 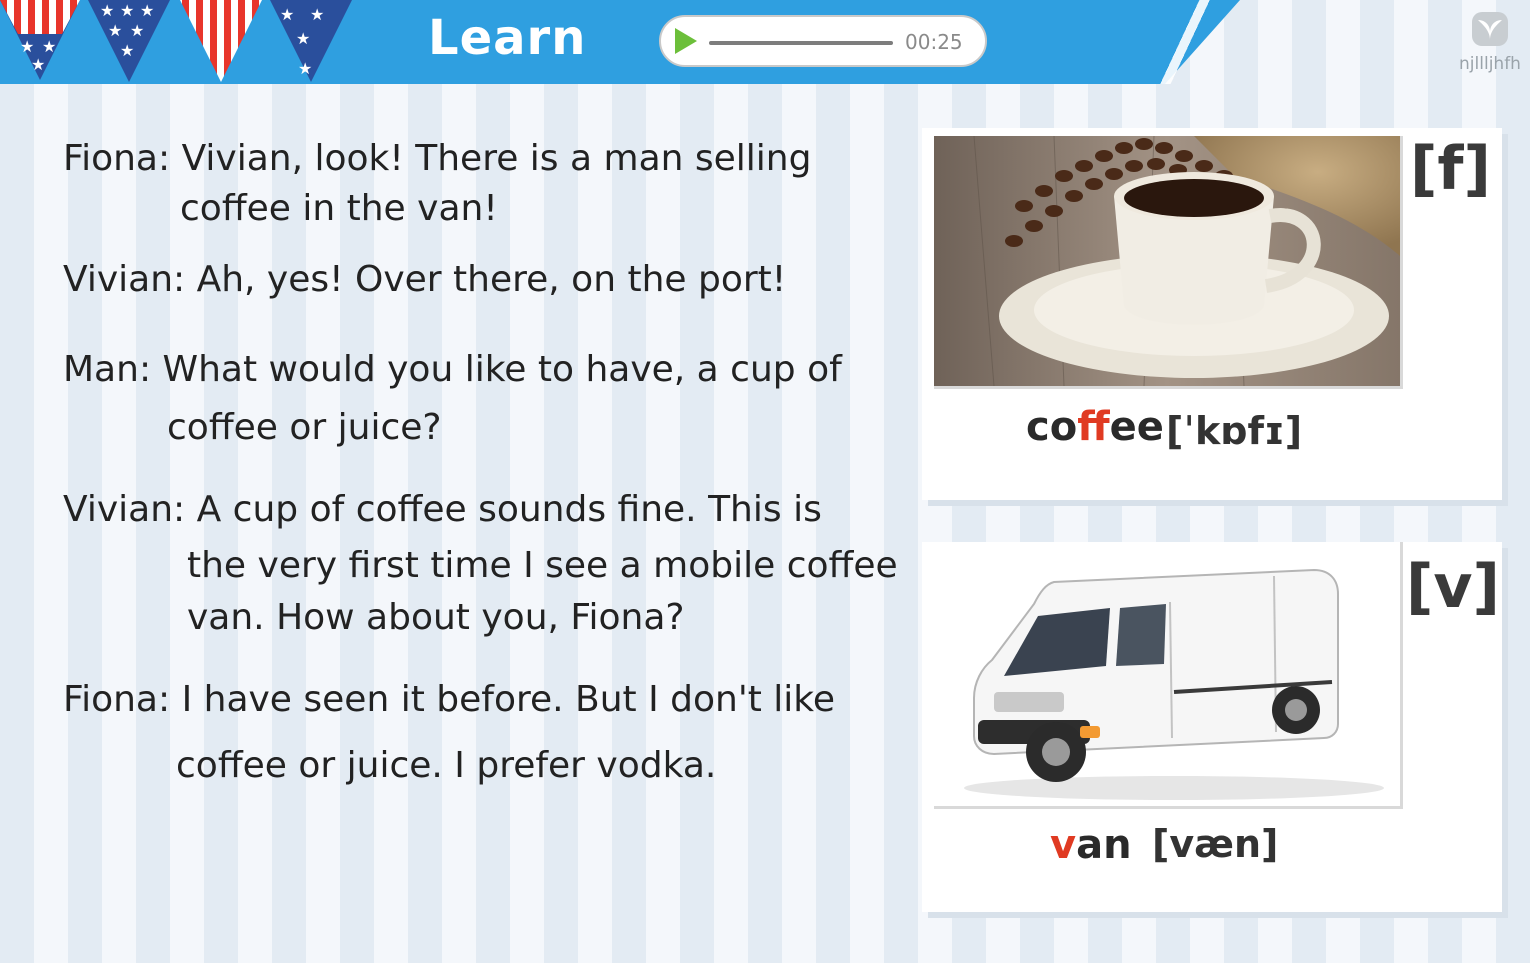 I want to click on leaf-logo-icon, so click(x=1490, y=29).